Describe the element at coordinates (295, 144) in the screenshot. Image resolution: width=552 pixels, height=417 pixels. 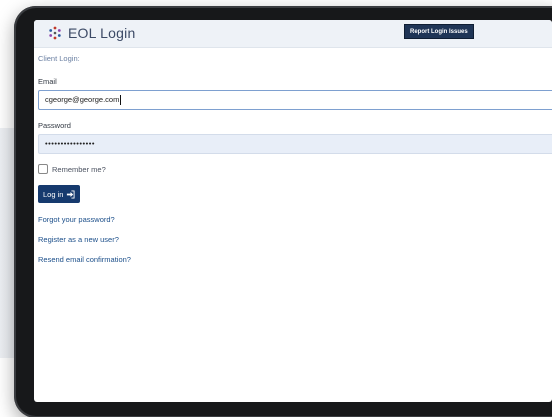
I see `password-field: ••••••••••••••••` at that location.